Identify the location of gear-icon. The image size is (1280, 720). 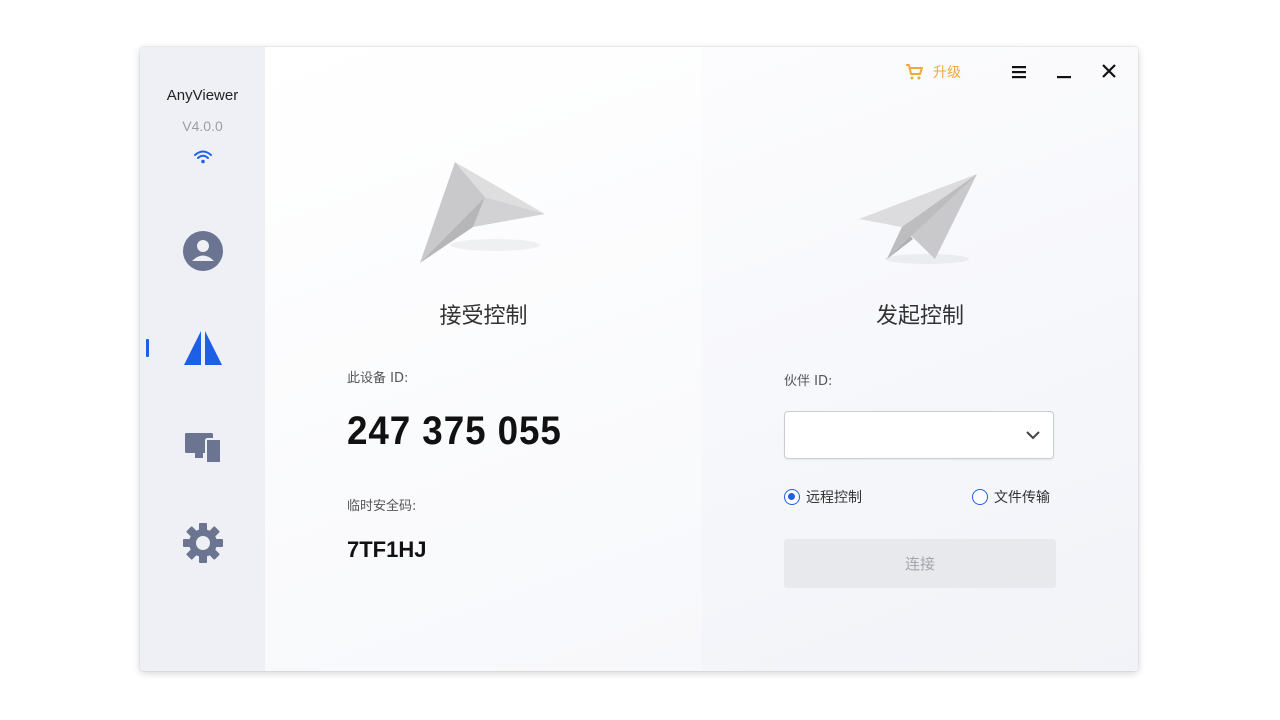
(203, 543).